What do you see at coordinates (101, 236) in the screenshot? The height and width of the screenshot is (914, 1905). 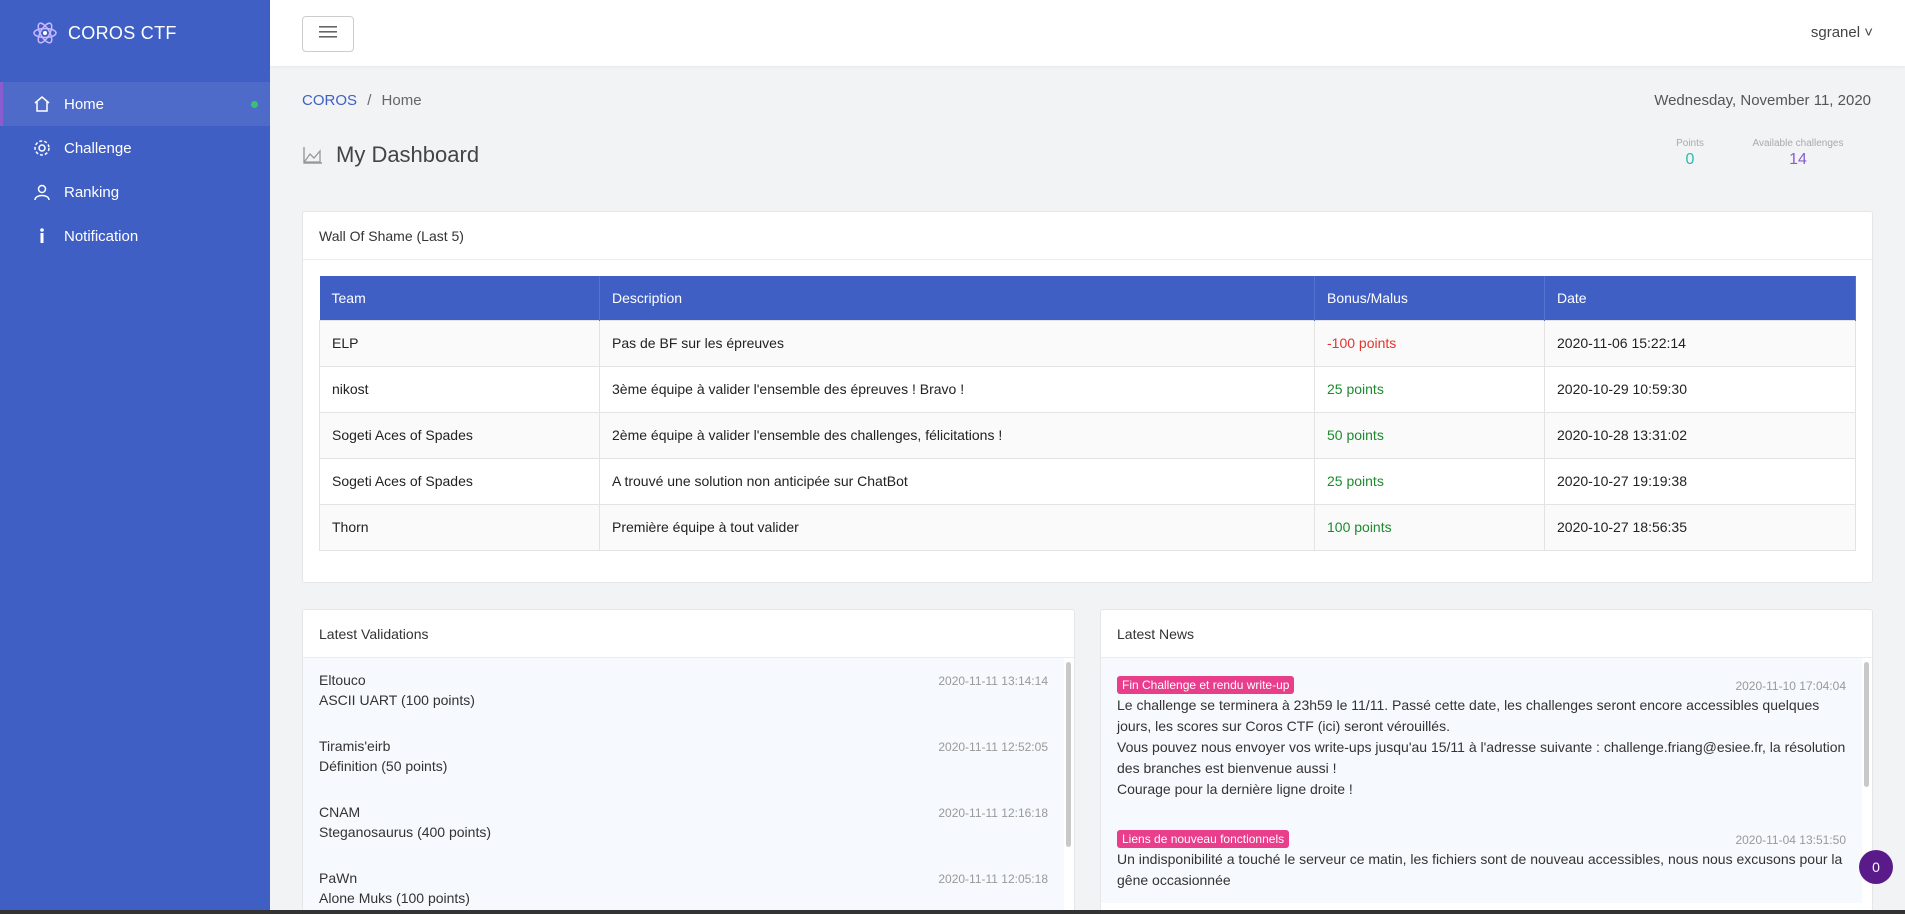 I see `sidebar-item-label: Notification` at bounding box center [101, 236].